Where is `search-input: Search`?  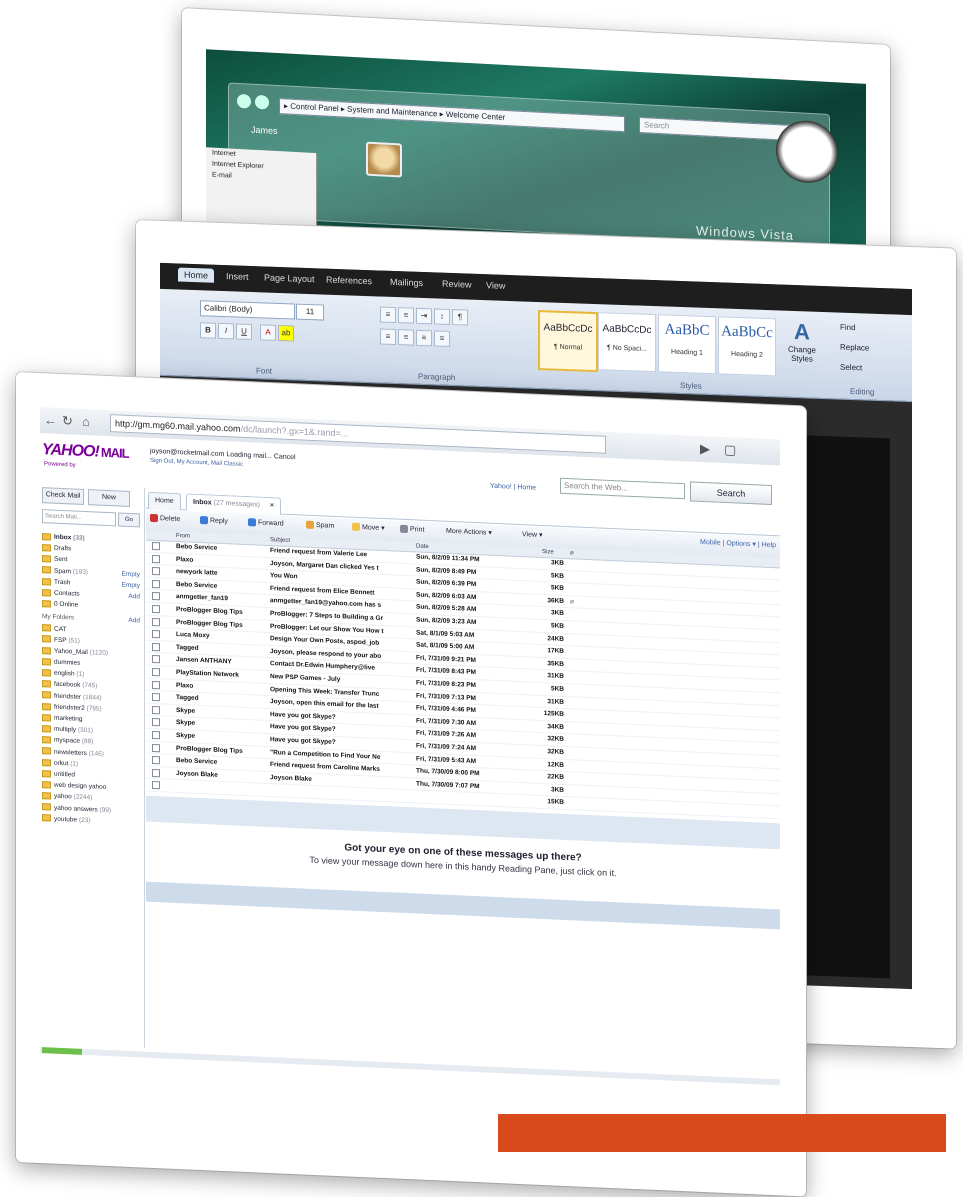 search-input: Search is located at coordinates (717, 129).